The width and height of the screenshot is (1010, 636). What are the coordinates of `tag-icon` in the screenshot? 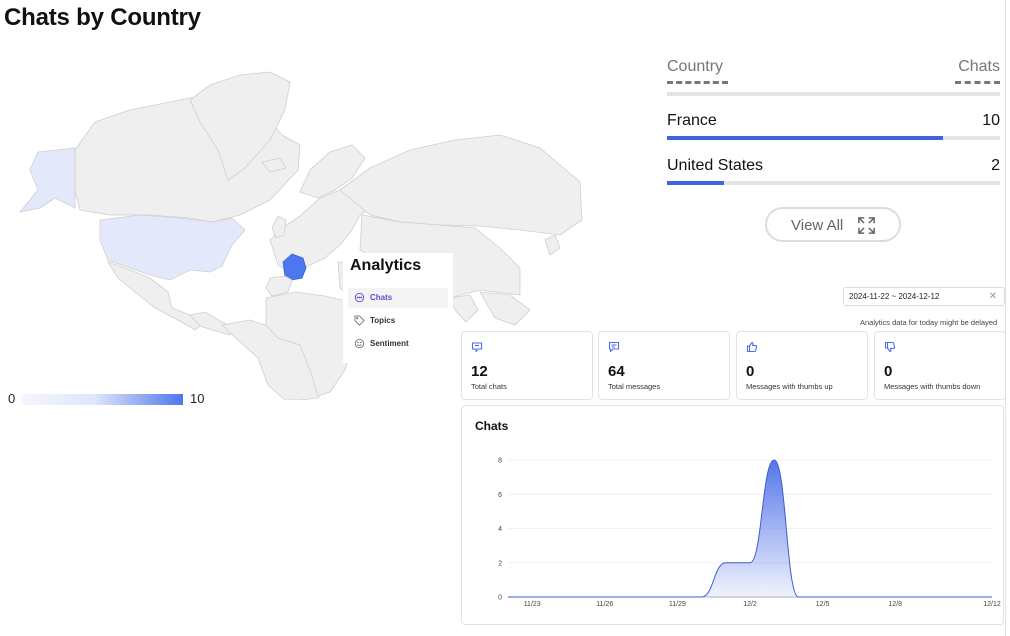 It's located at (359, 320).